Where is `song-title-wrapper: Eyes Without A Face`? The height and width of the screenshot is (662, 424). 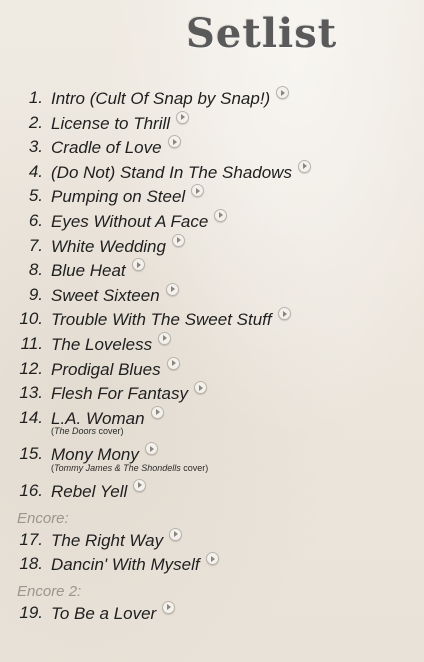 song-title-wrapper: Eyes Without A Face is located at coordinates (139, 221).